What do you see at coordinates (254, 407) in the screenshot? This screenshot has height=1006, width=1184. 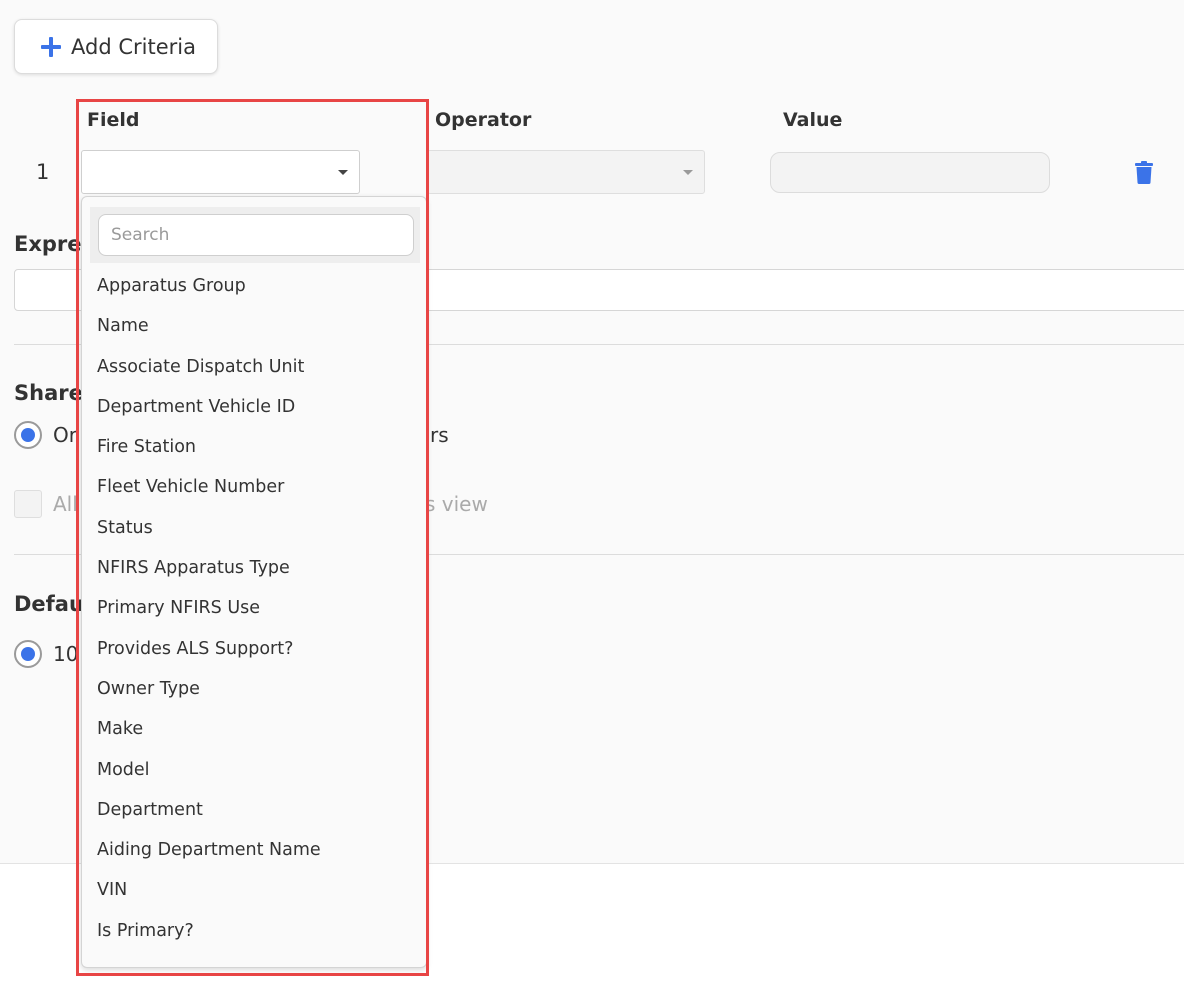 I see `dropdown-option: Department Vehicle ID` at bounding box center [254, 407].